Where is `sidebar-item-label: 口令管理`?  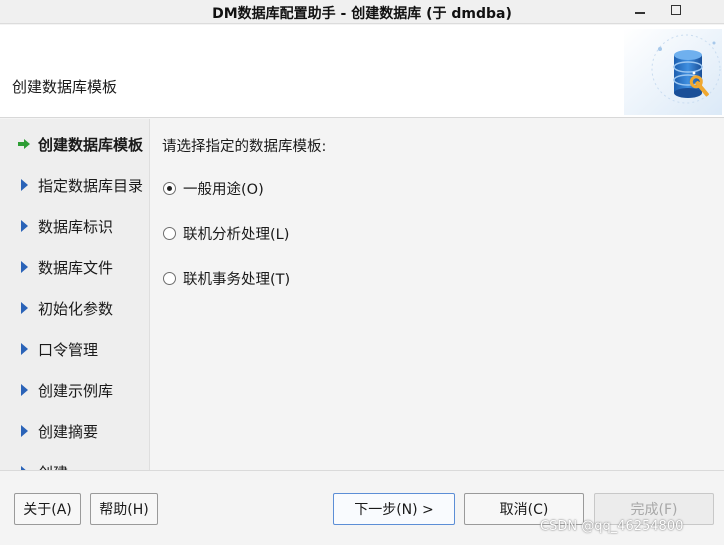 sidebar-item-label: 口令管理 is located at coordinates (68, 349).